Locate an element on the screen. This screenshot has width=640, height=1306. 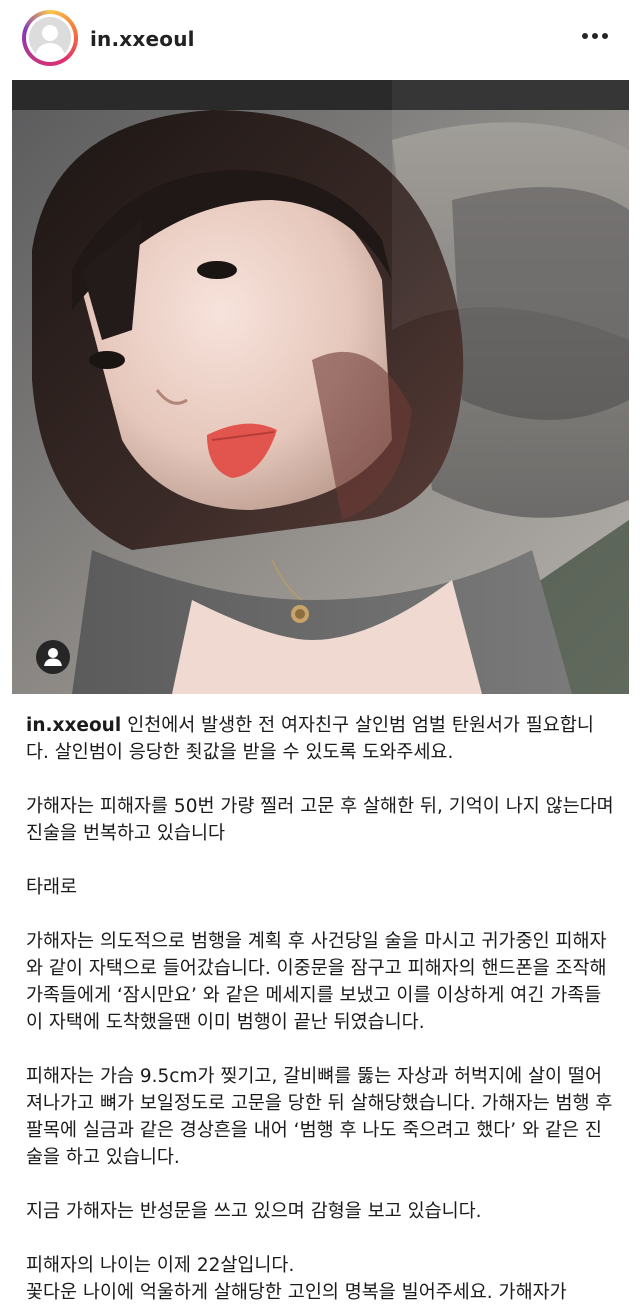
person-icon is located at coordinates (53, 657).